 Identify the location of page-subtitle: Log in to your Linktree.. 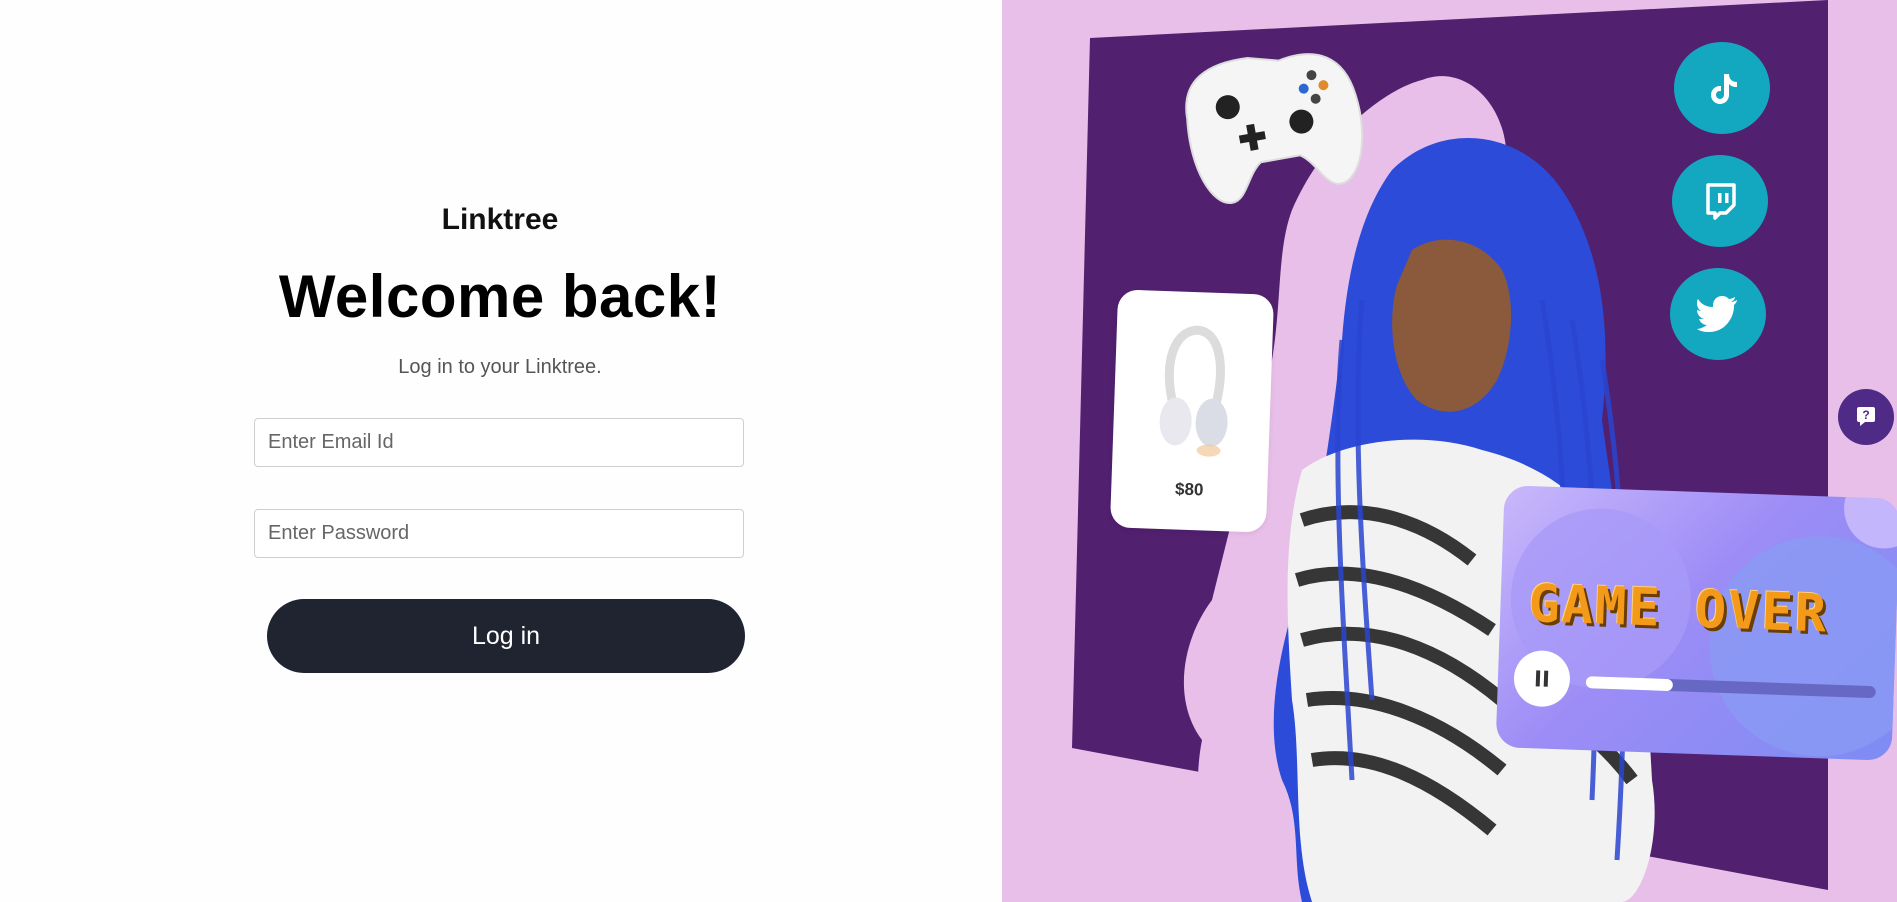
(500, 367).